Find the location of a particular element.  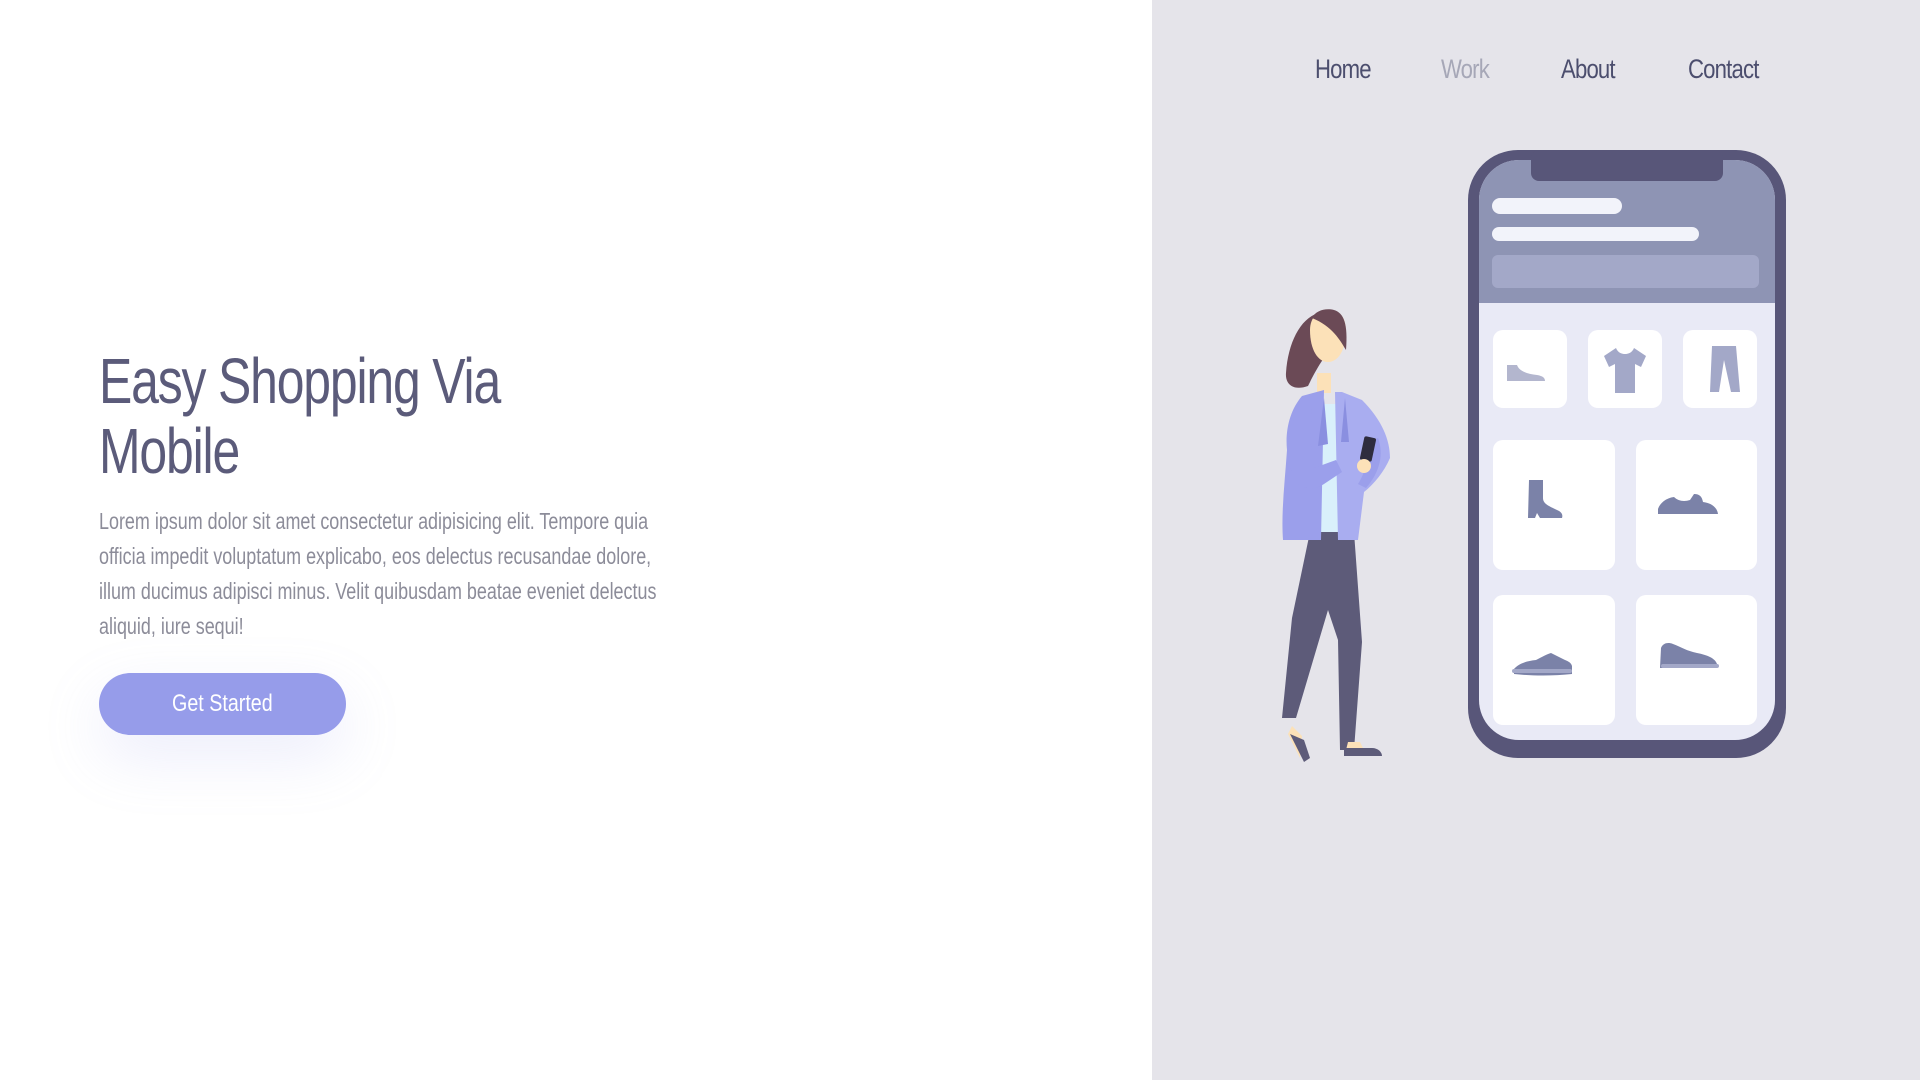

hero-title-line2: Mobile is located at coordinates (169, 451).